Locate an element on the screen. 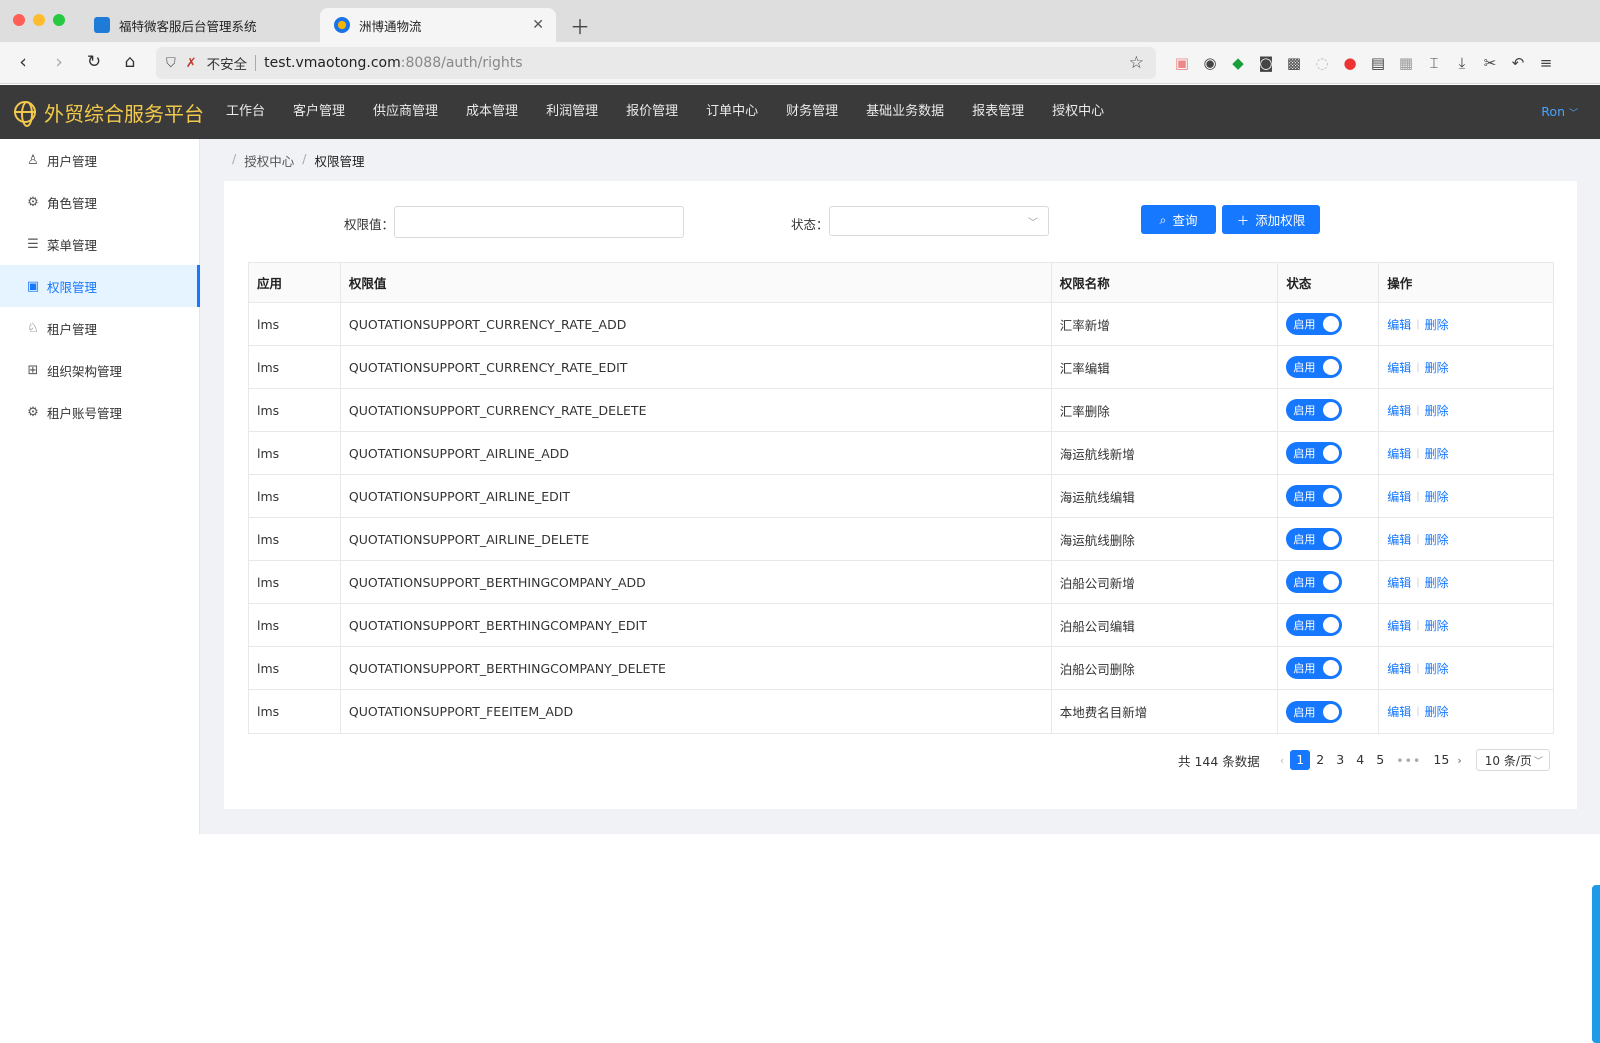  prev-page-icon: ‹ is located at coordinates (1282, 760).